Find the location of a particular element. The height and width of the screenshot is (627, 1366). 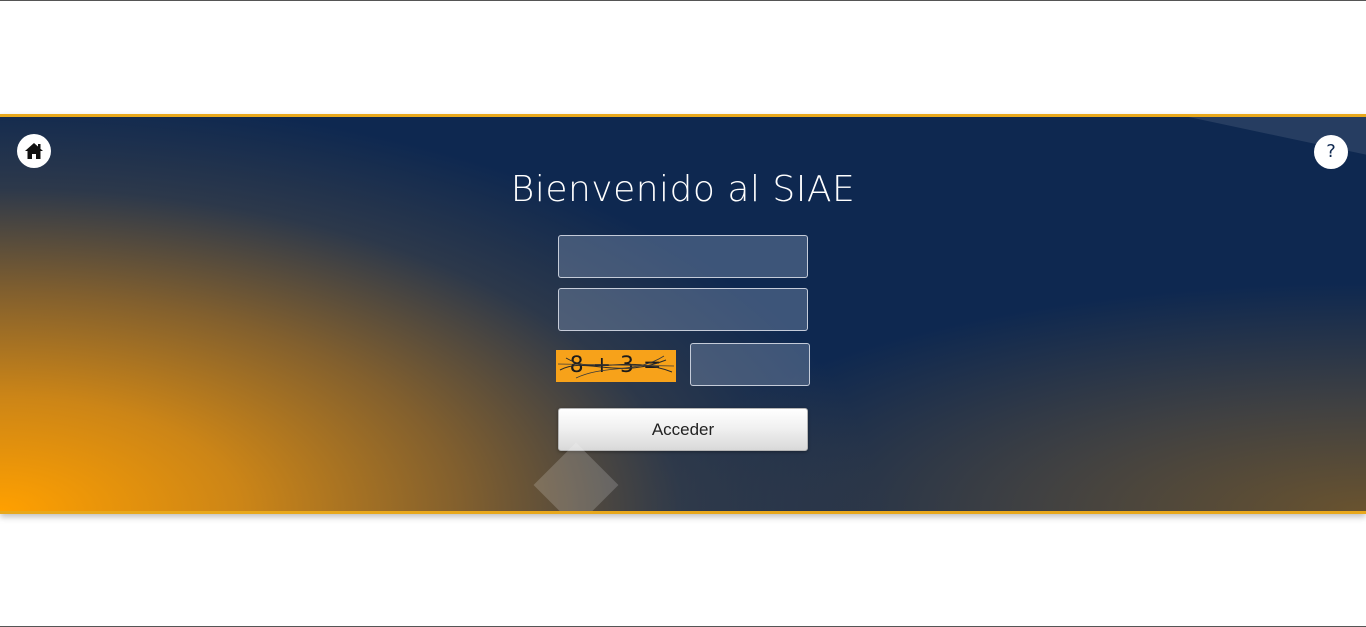

help-button: ? is located at coordinates (1331, 152).